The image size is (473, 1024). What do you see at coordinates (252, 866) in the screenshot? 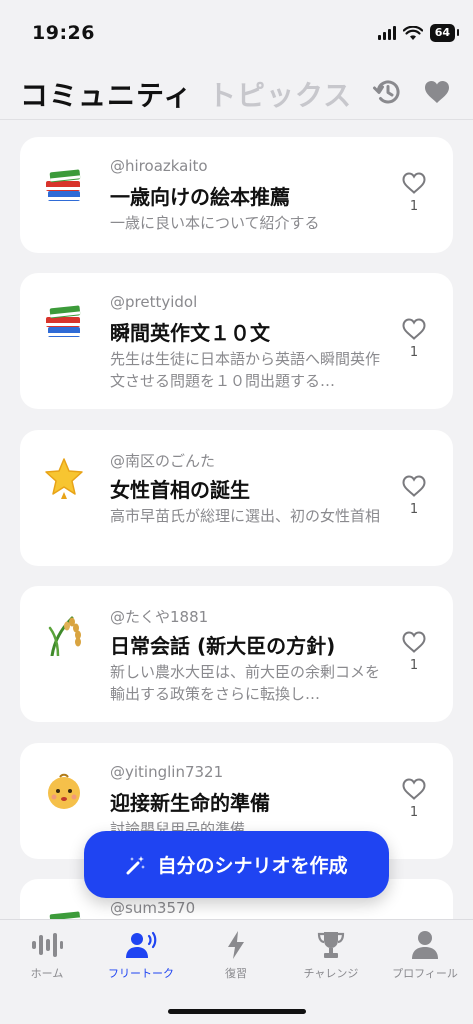
I see `create-scenario-label: 自分のシナリオを作成` at bounding box center [252, 866].